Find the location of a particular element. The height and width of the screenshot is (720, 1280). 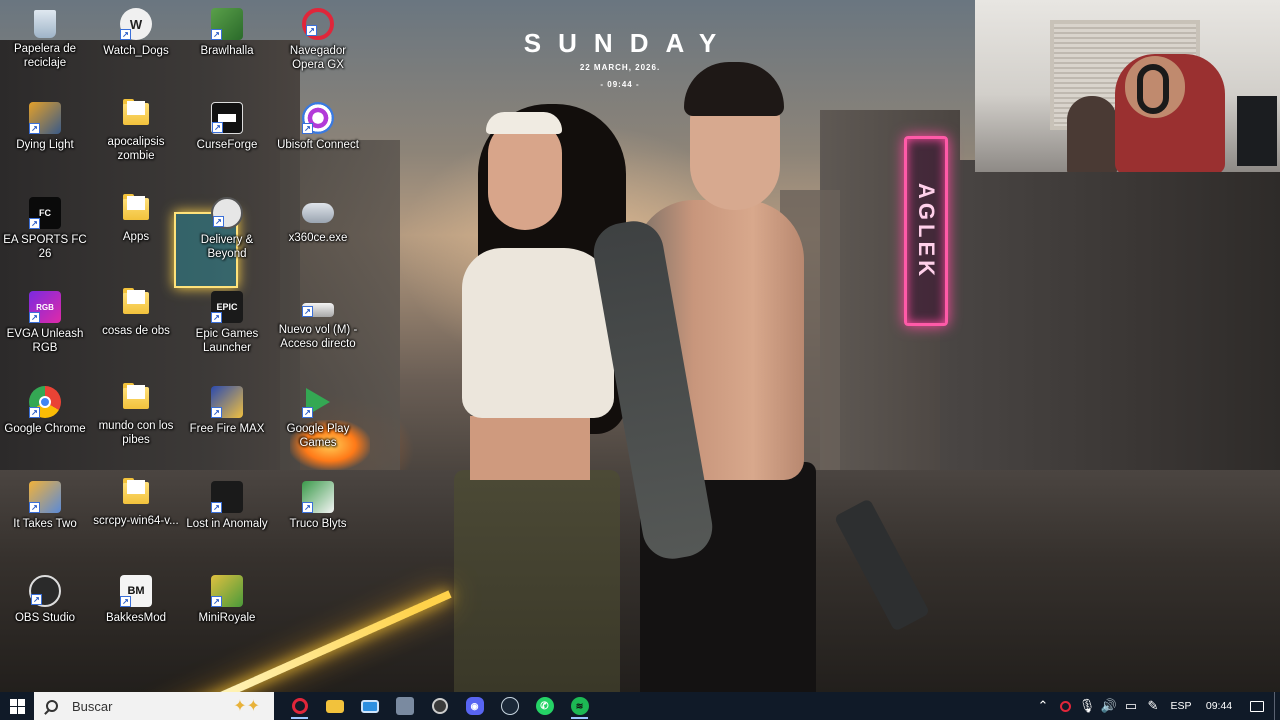

desktop-icon-apps: Apps is located at coordinates (136, 239).